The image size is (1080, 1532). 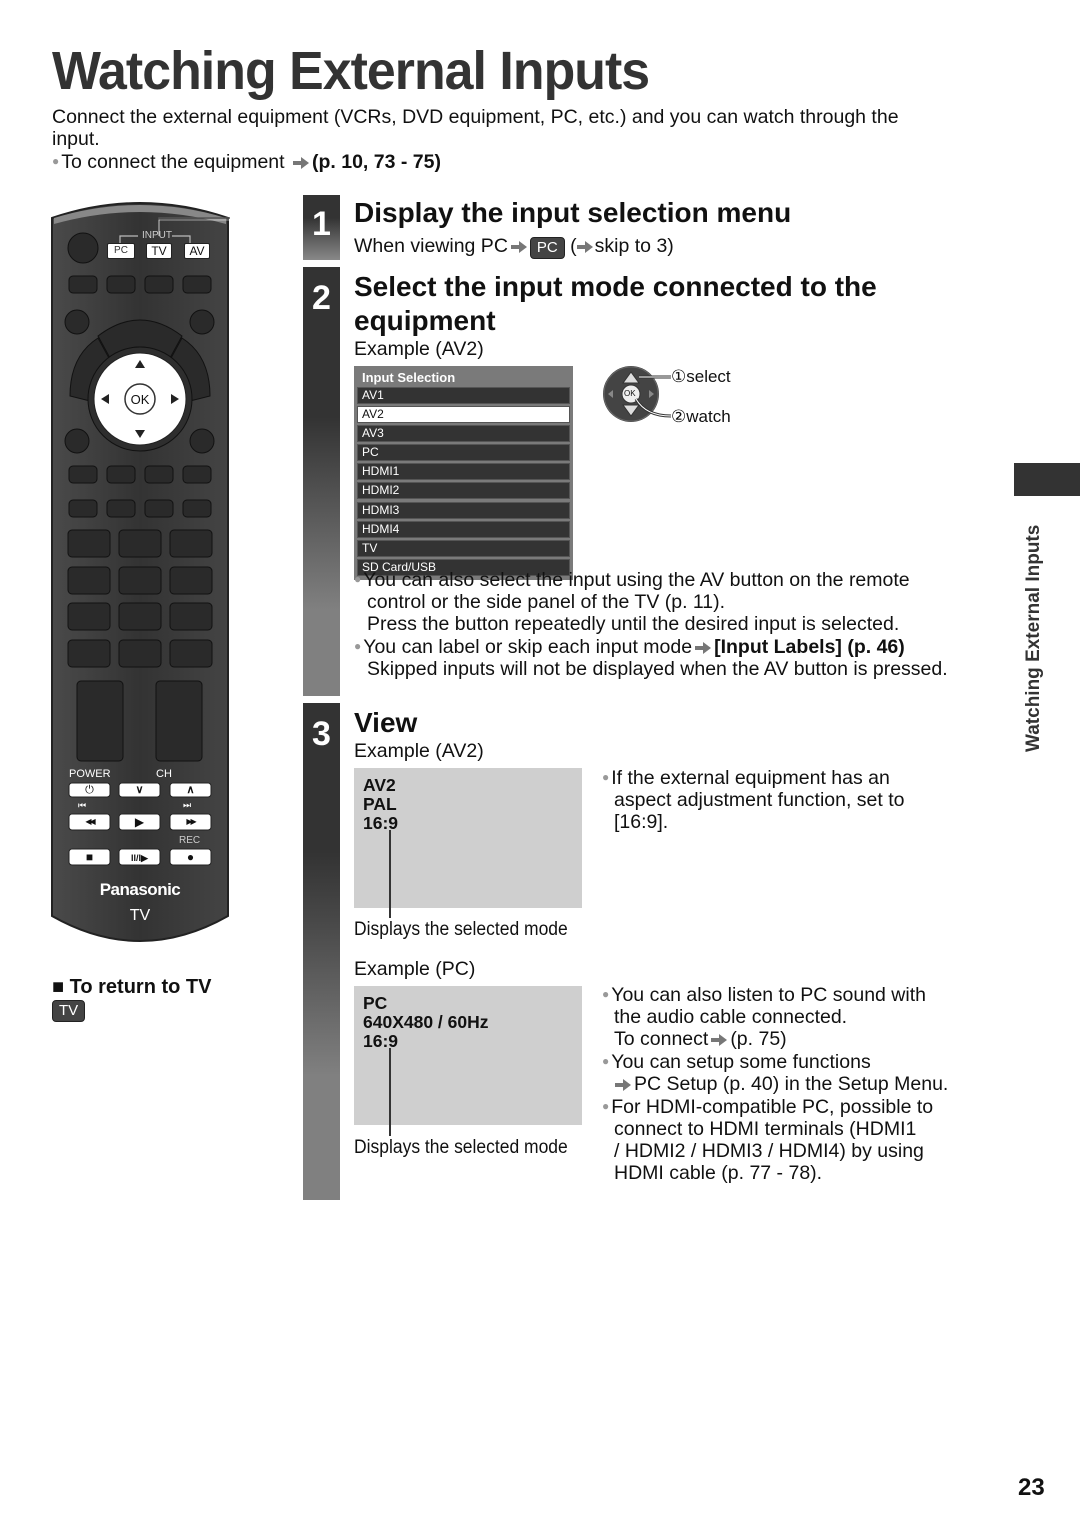 I want to click on fast-forward-button: ▶▶, so click(x=190, y=822).